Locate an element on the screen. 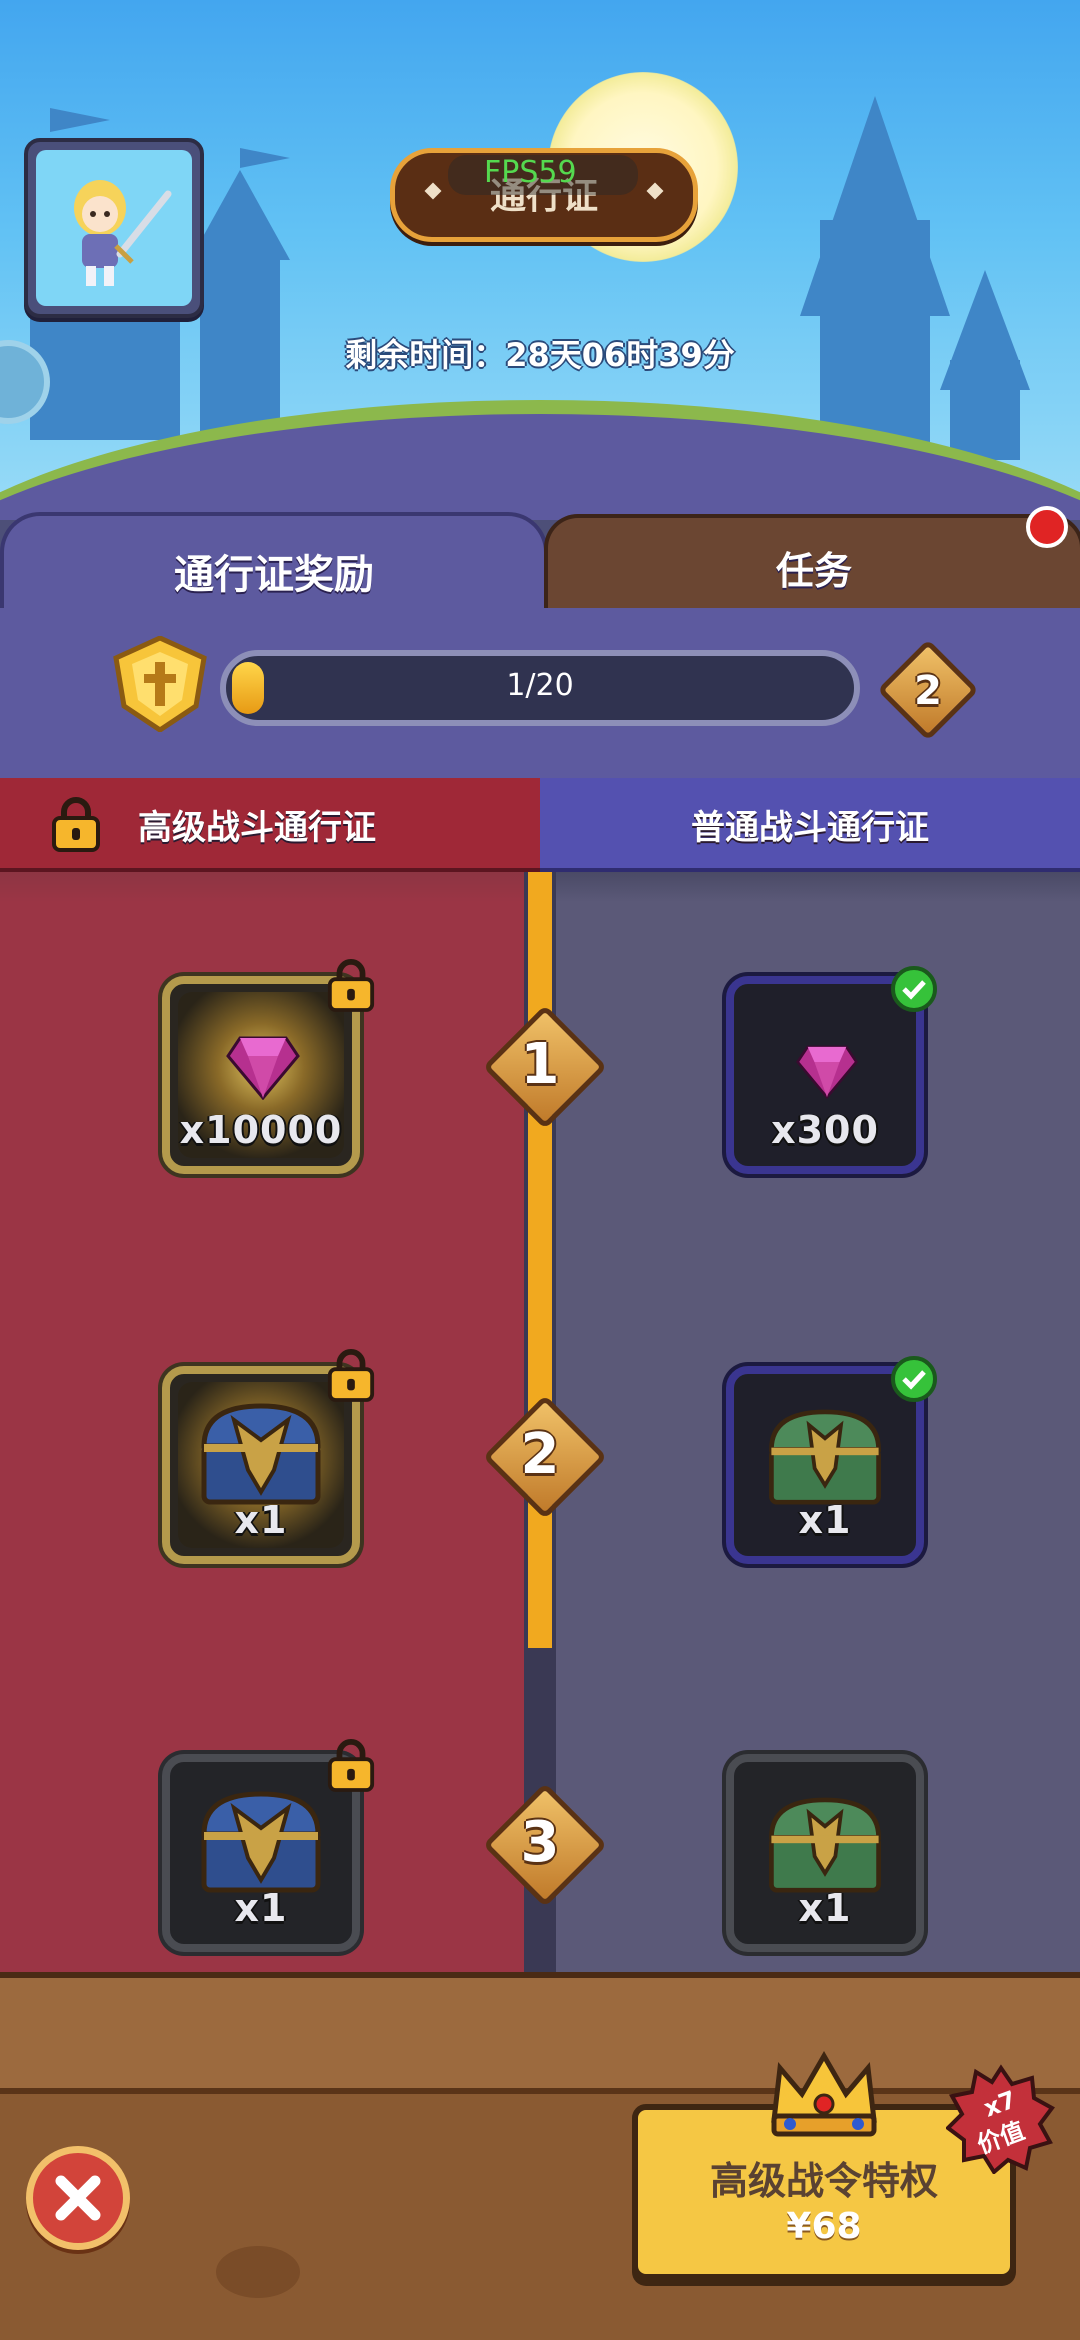 The image size is (1080, 2340). castle-roof is located at coordinates (240, 215).